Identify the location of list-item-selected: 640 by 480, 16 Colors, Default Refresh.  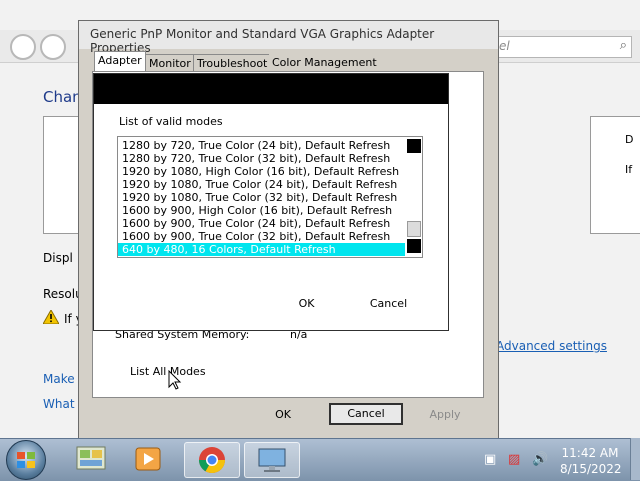
(262, 249).